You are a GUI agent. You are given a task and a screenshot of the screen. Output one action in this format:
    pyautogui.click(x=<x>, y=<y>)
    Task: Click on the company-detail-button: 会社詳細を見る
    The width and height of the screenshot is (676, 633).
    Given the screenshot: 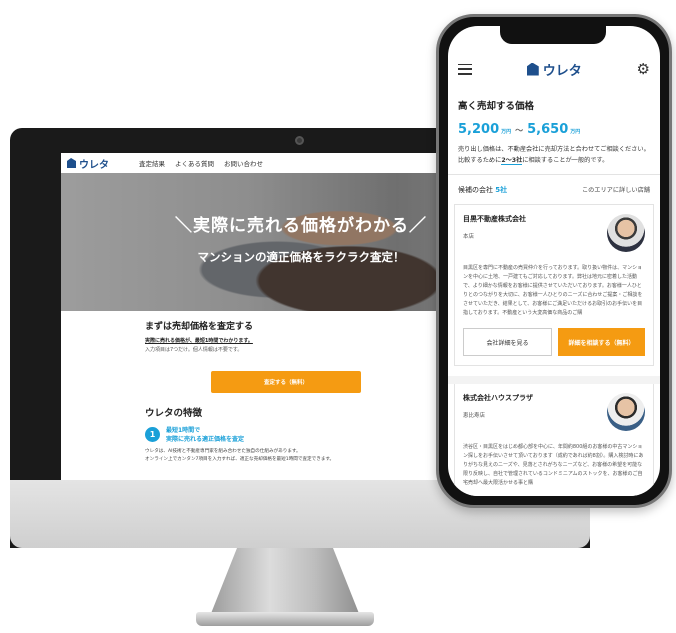 What is the action you would take?
    pyautogui.click(x=507, y=342)
    